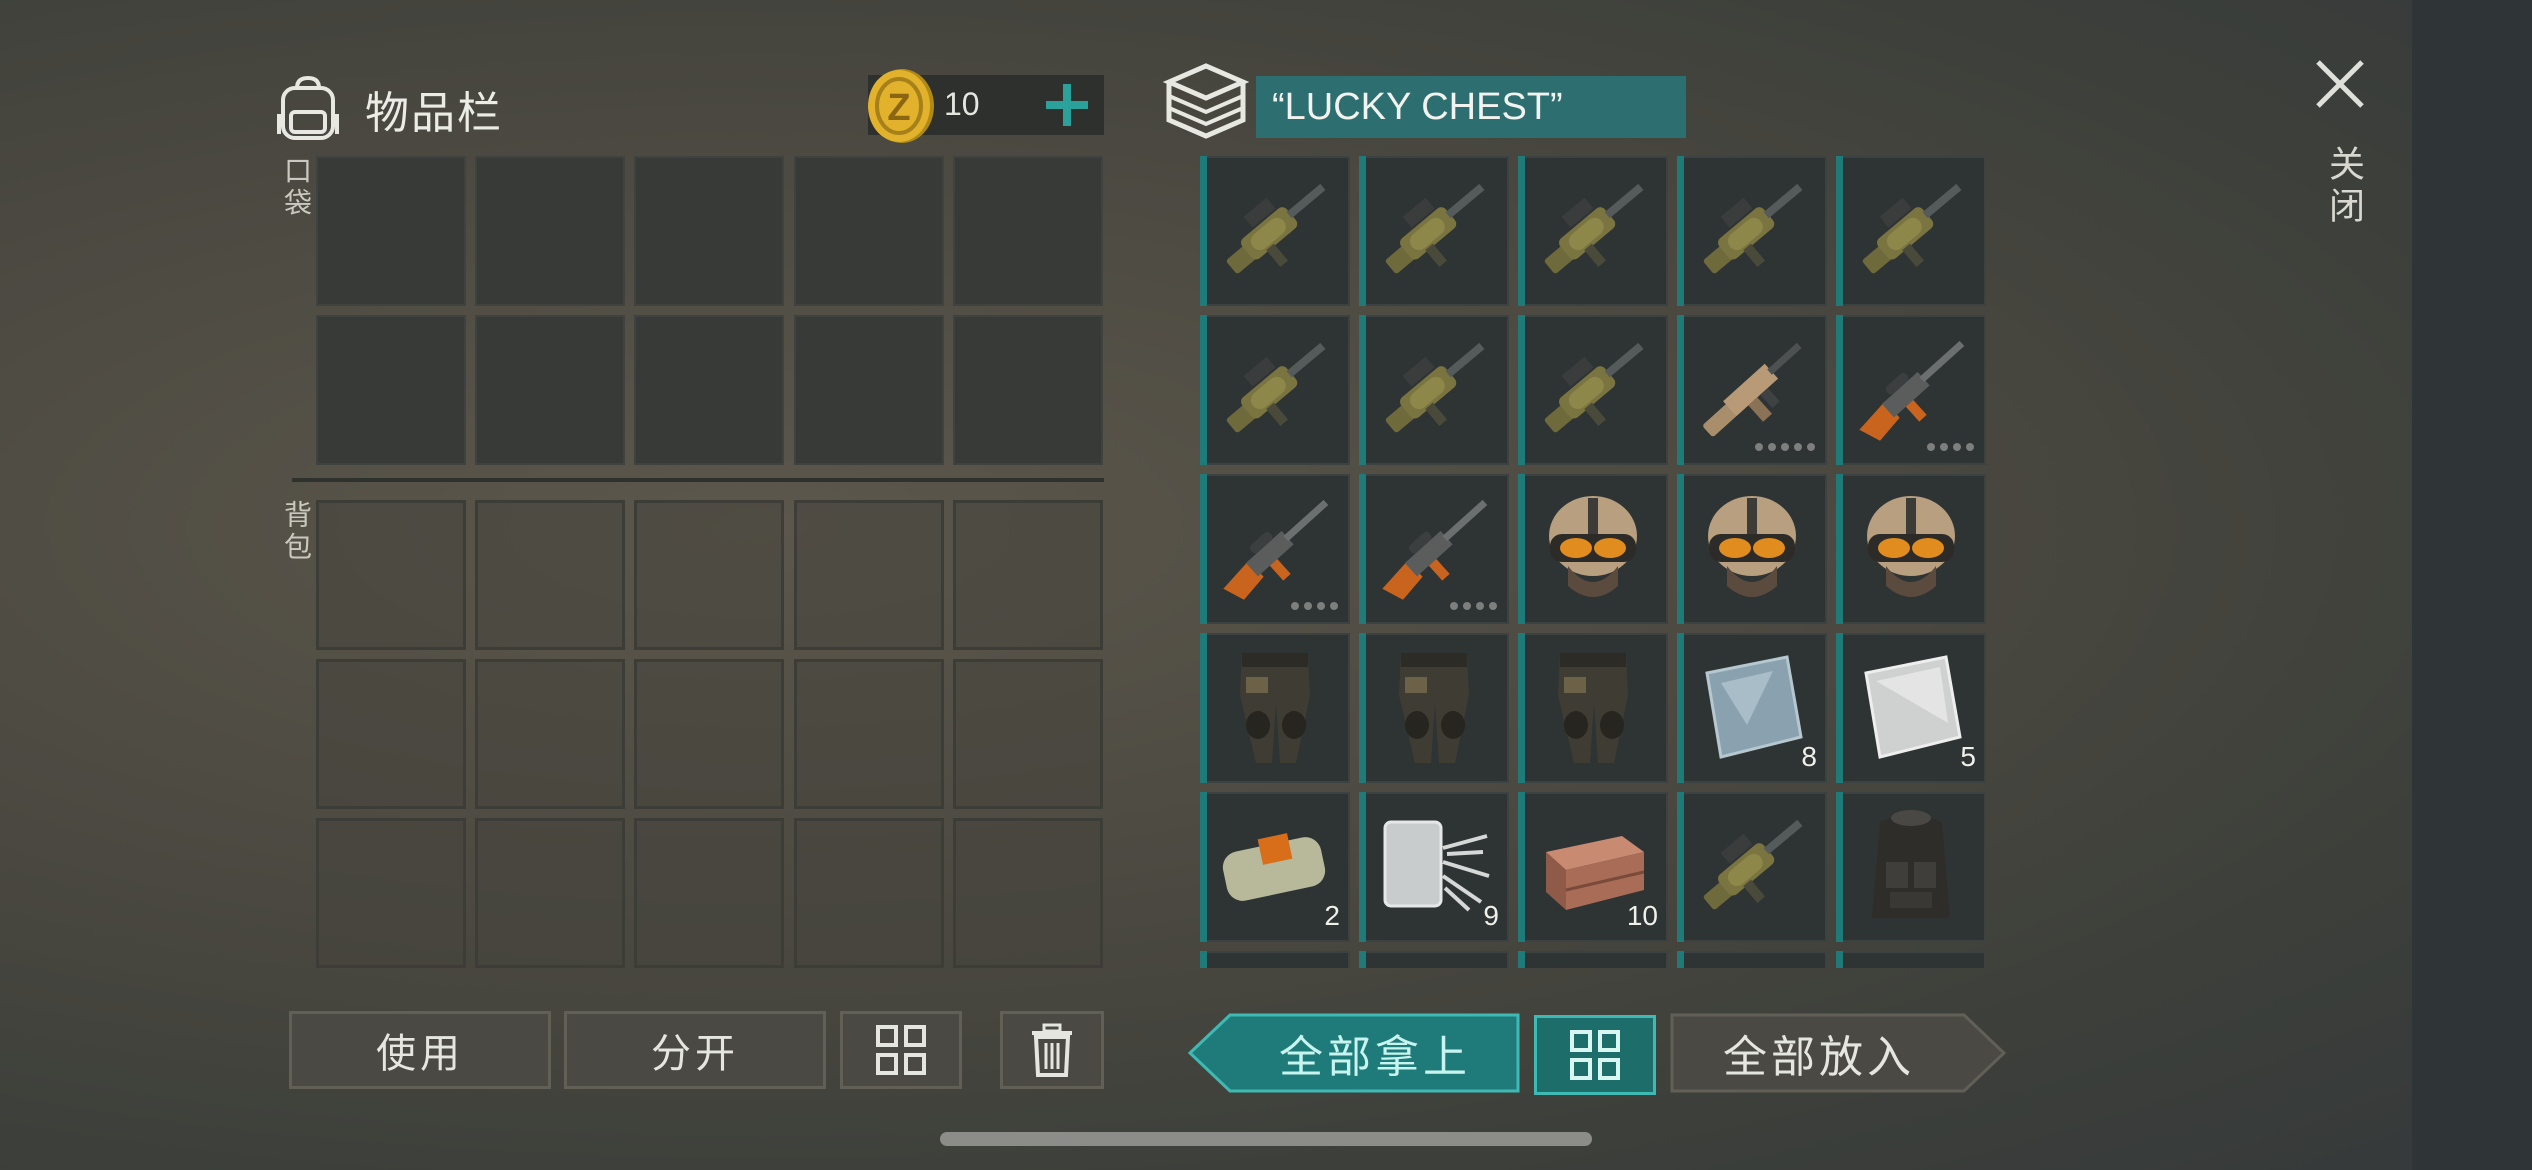 The image size is (2532, 1170). Describe the element at coordinates (2344, 187) in the screenshot. I see `close-label: 关闭` at that location.